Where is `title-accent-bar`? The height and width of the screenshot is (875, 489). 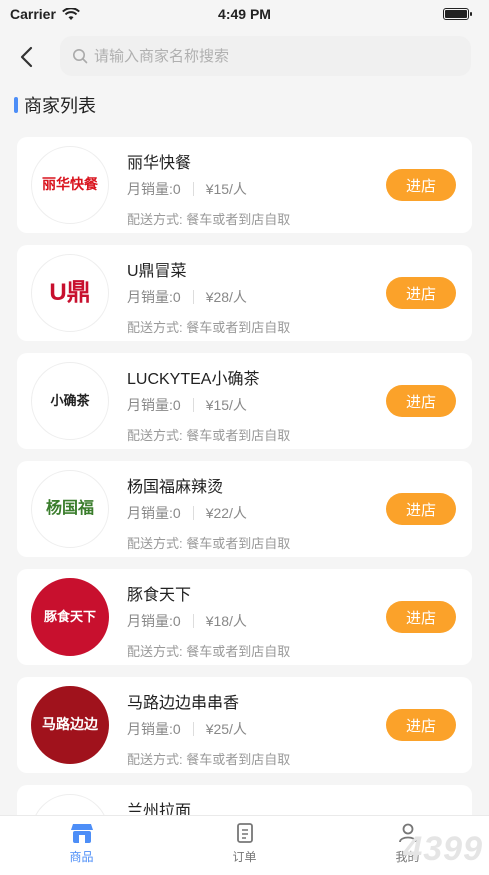
title-accent-bar is located at coordinates (16, 105).